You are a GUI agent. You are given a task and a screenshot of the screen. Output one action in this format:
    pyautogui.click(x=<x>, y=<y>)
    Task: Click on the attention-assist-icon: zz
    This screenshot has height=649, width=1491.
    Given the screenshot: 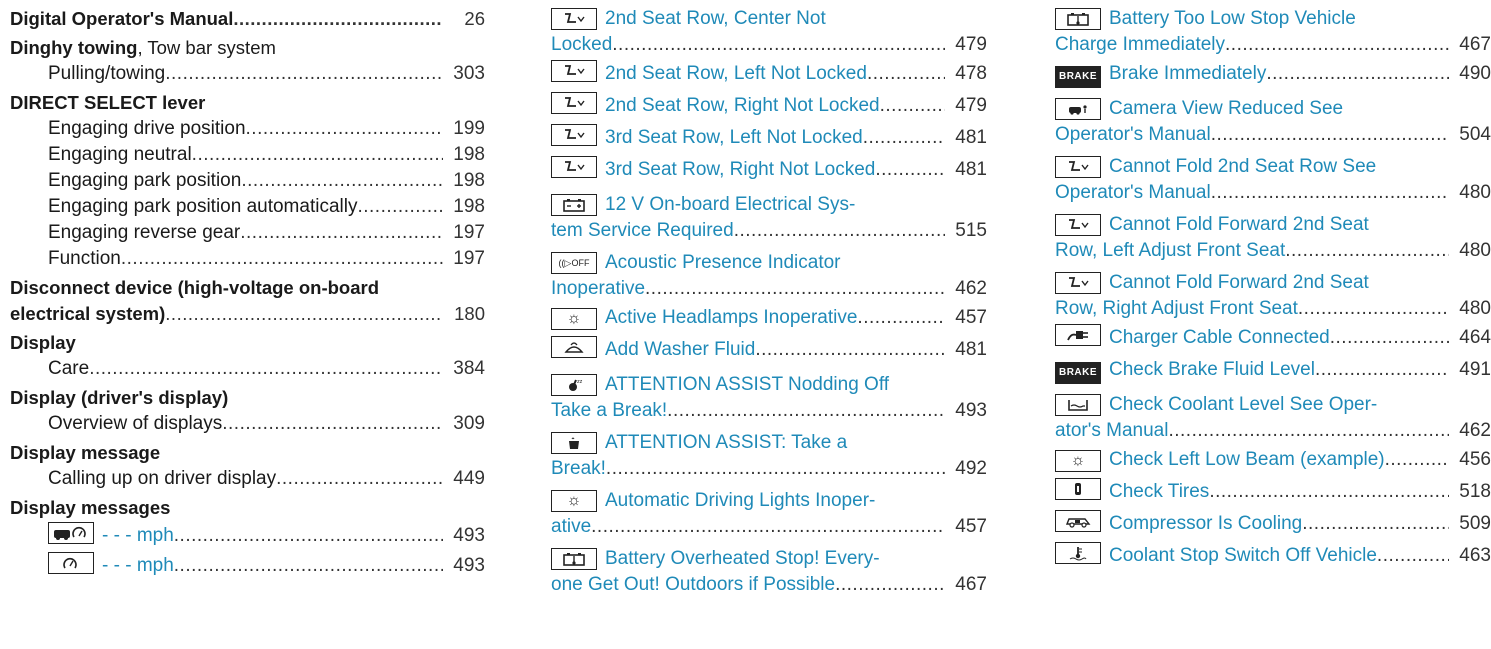 What is the action you would take?
    pyautogui.click(x=574, y=385)
    